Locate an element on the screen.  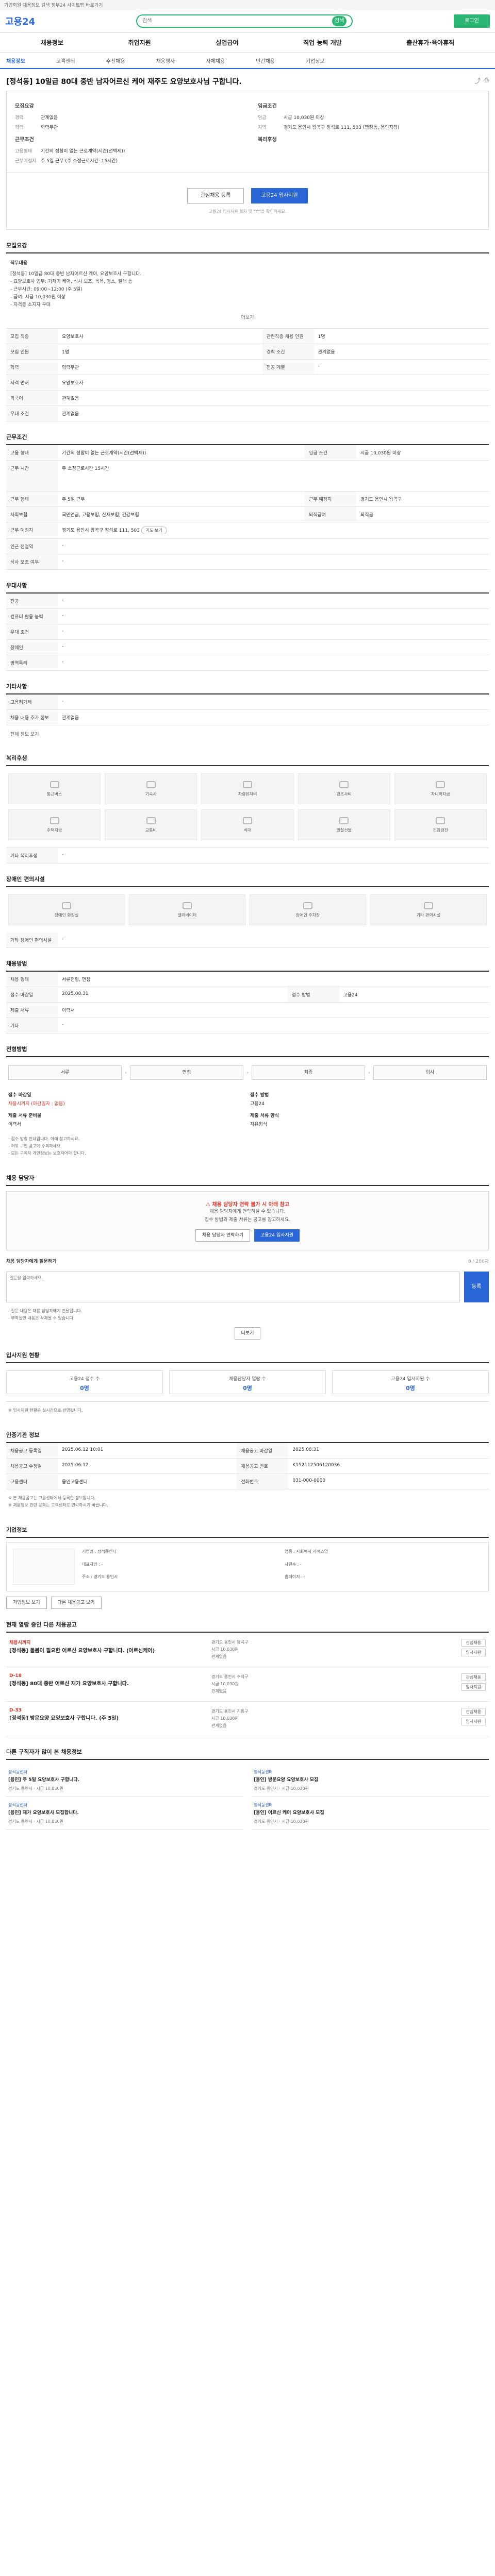
table-value: 퇴직금 is located at coordinates (422, 514).